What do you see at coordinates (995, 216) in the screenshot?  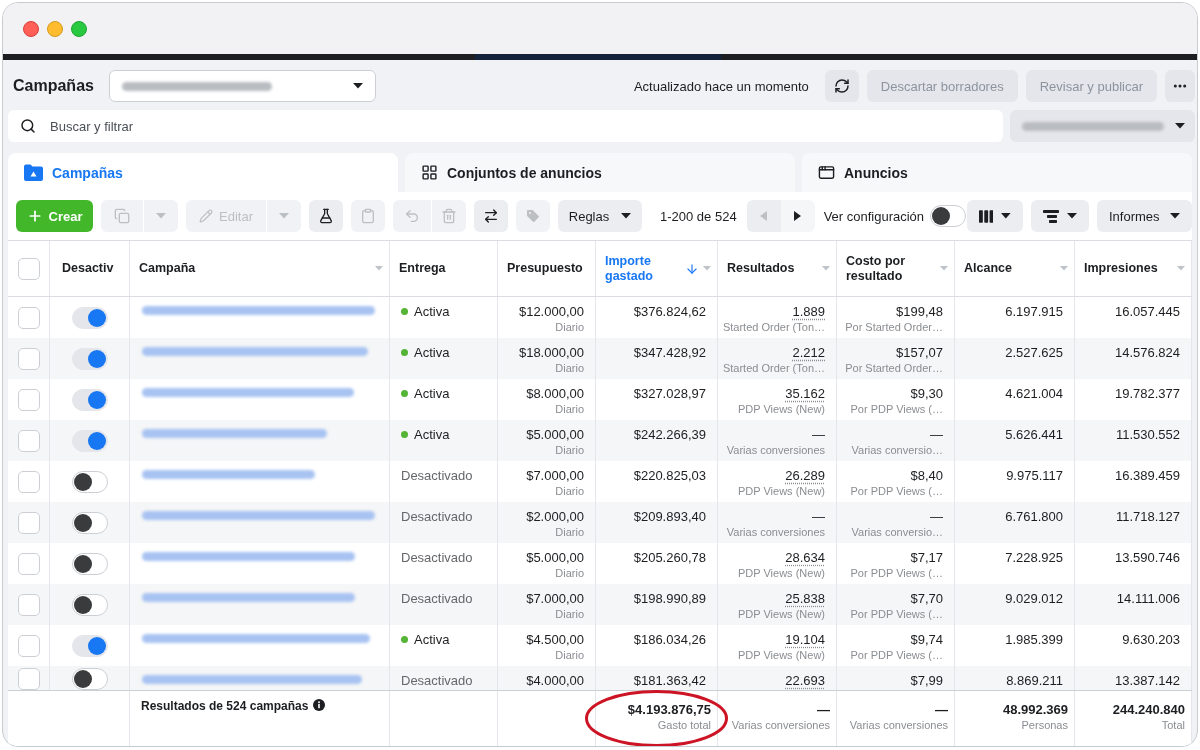 I see `columns-button` at bounding box center [995, 216].